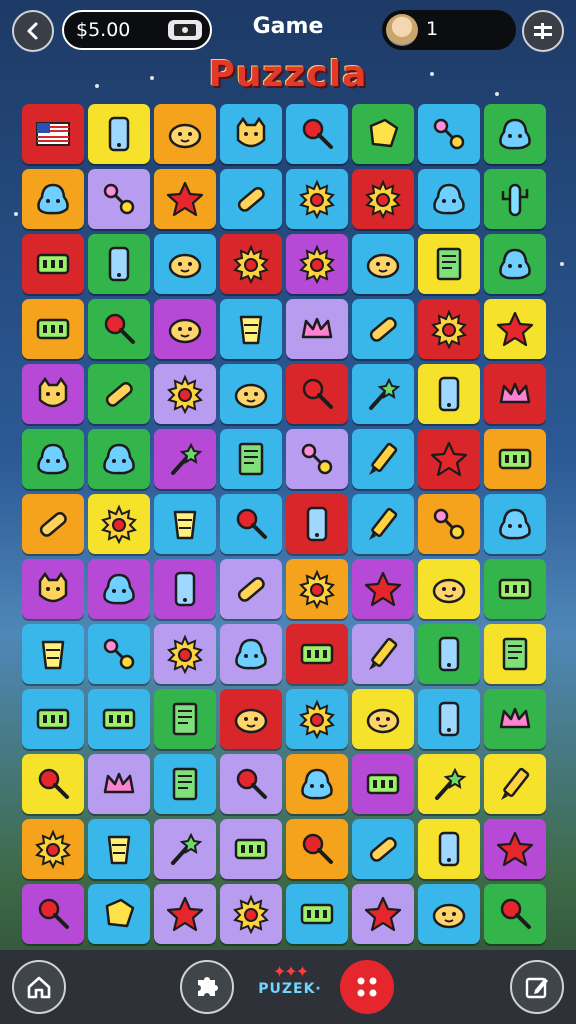  What do you see at coordinates (543, 31) in the screenshot?
I see `menu-button` at bounding box center [543, 31].